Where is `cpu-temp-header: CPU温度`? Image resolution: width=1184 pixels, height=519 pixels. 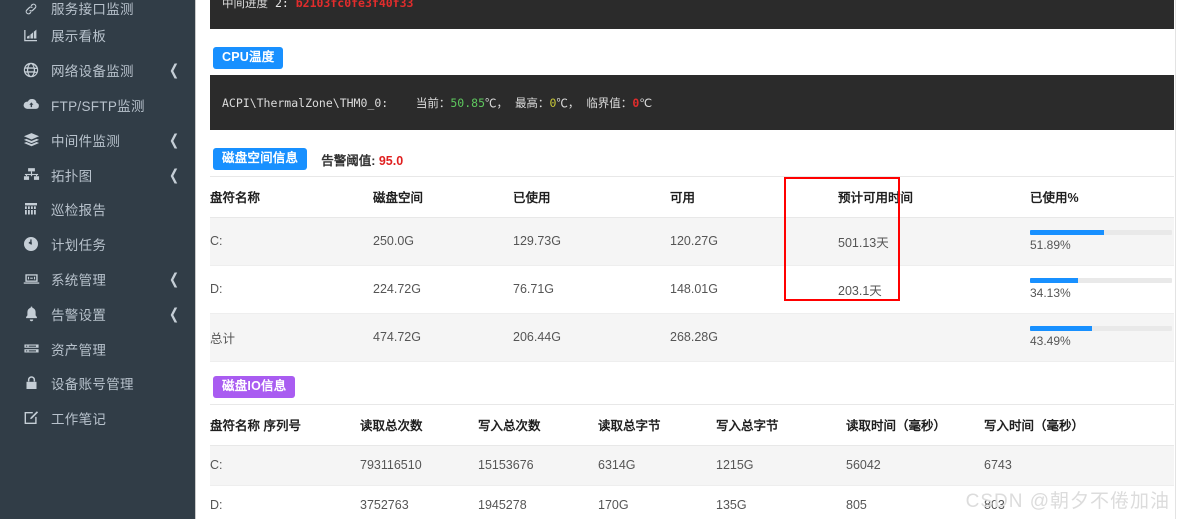
cpu-temp-header: CPU温度 is located at coordinates (692, 58).